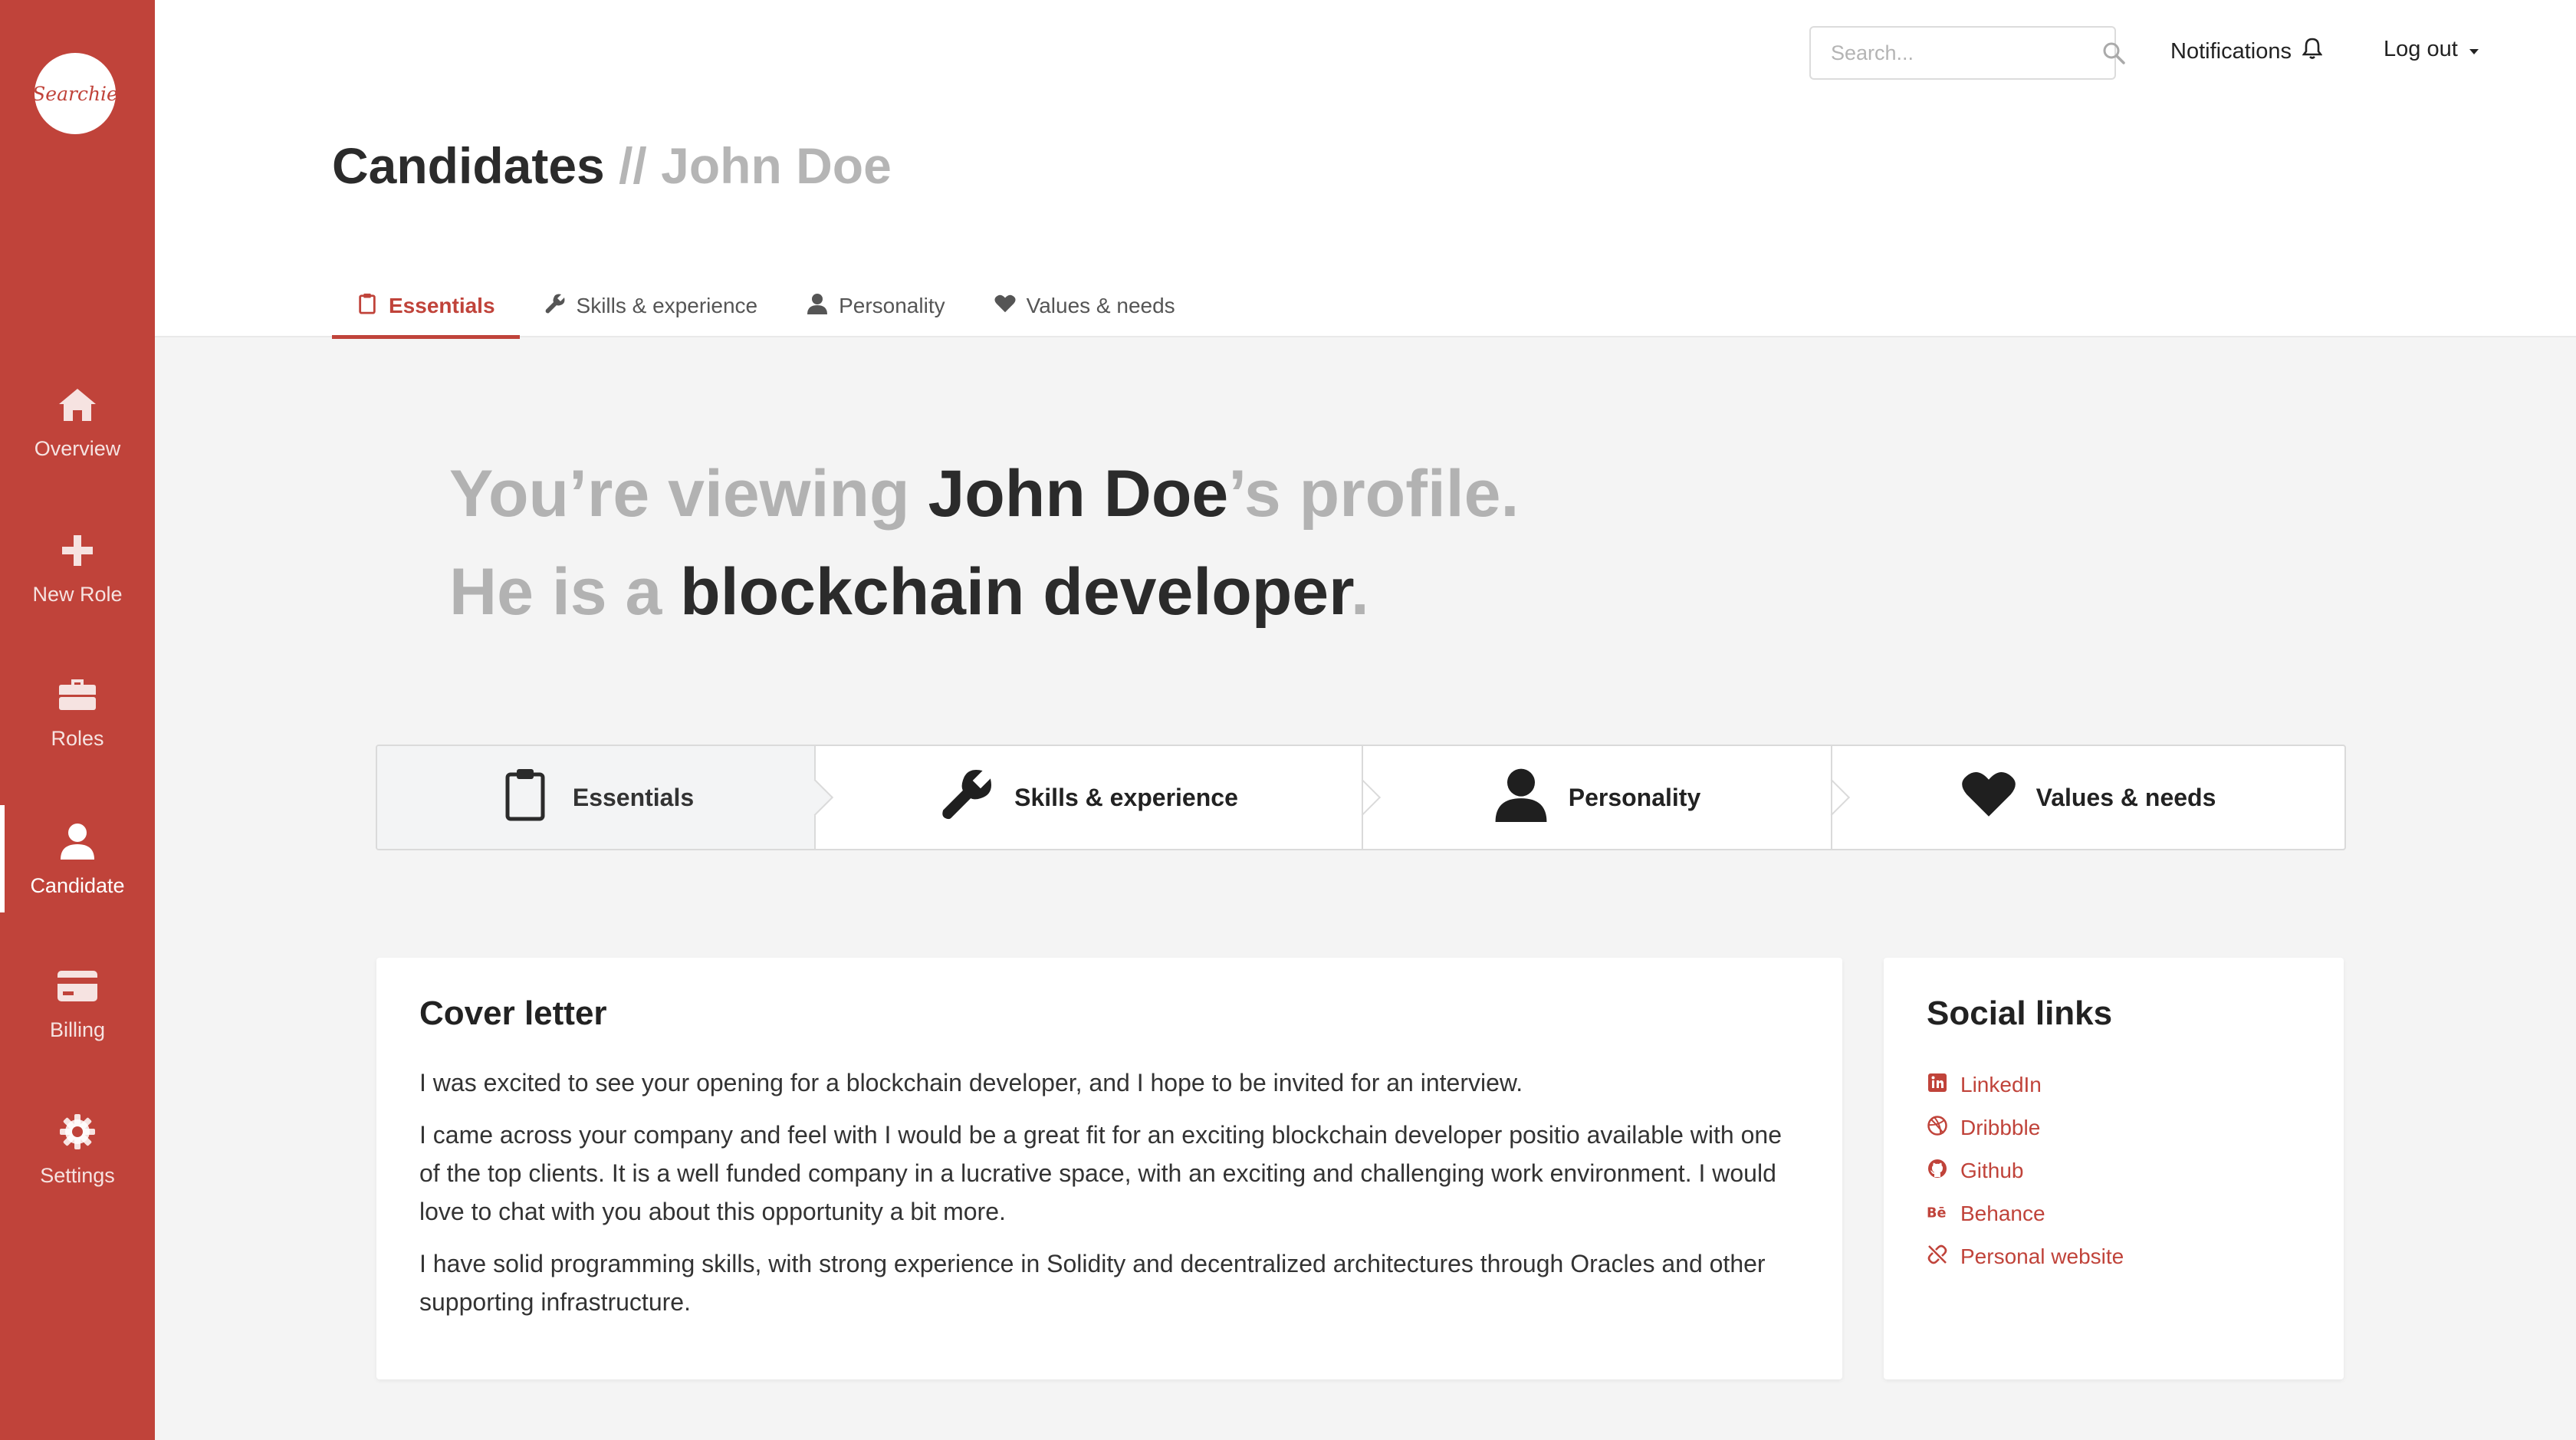  I want to click on sidebar-item-label: Roles, so click(77, 738).